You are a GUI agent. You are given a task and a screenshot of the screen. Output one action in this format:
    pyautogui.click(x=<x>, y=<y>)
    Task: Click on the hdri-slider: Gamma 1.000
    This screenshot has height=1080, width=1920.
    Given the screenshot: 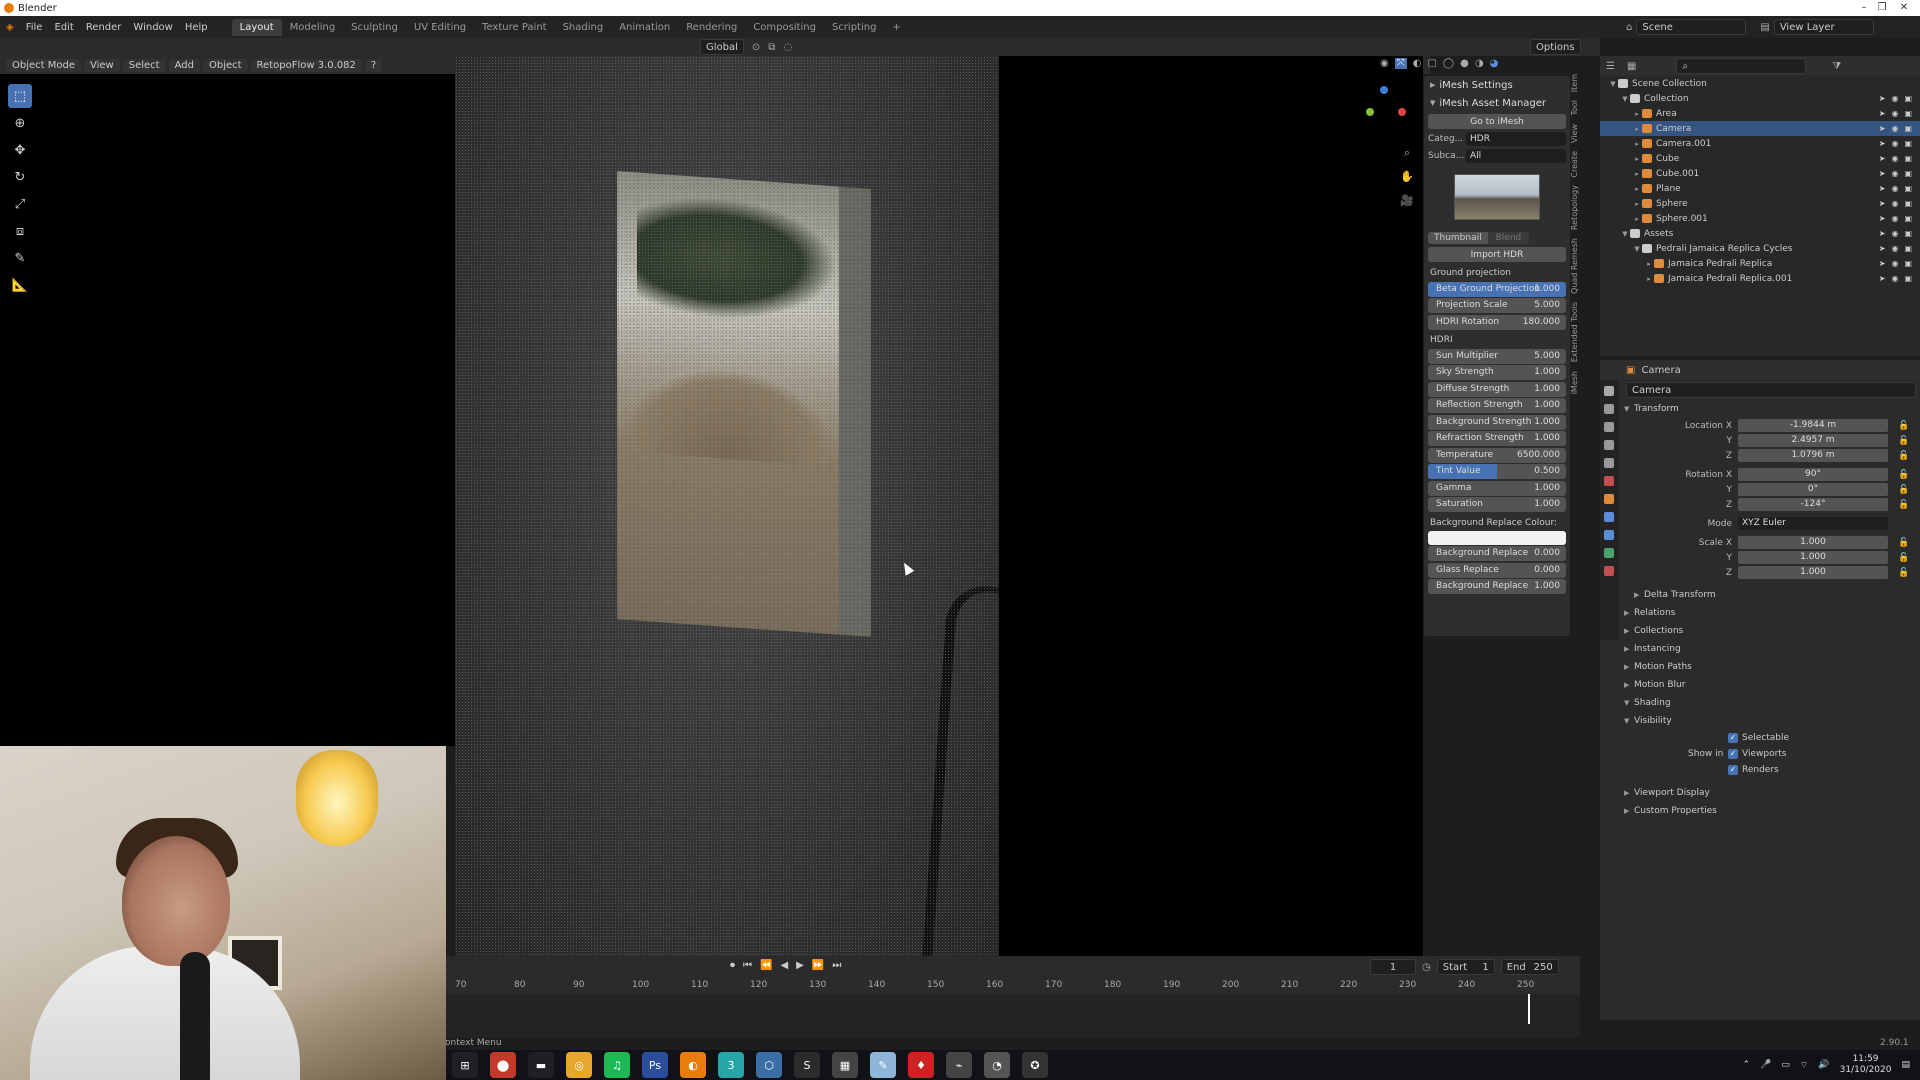 What is the action you would take?
    pyautogui.click(x=1497, y=488)
    